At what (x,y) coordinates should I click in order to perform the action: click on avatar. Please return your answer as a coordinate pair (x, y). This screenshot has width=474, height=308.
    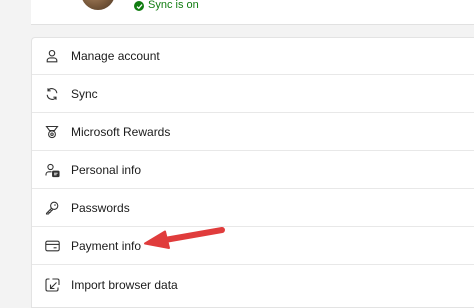
    Looking at the image, I should click on (98, 5).